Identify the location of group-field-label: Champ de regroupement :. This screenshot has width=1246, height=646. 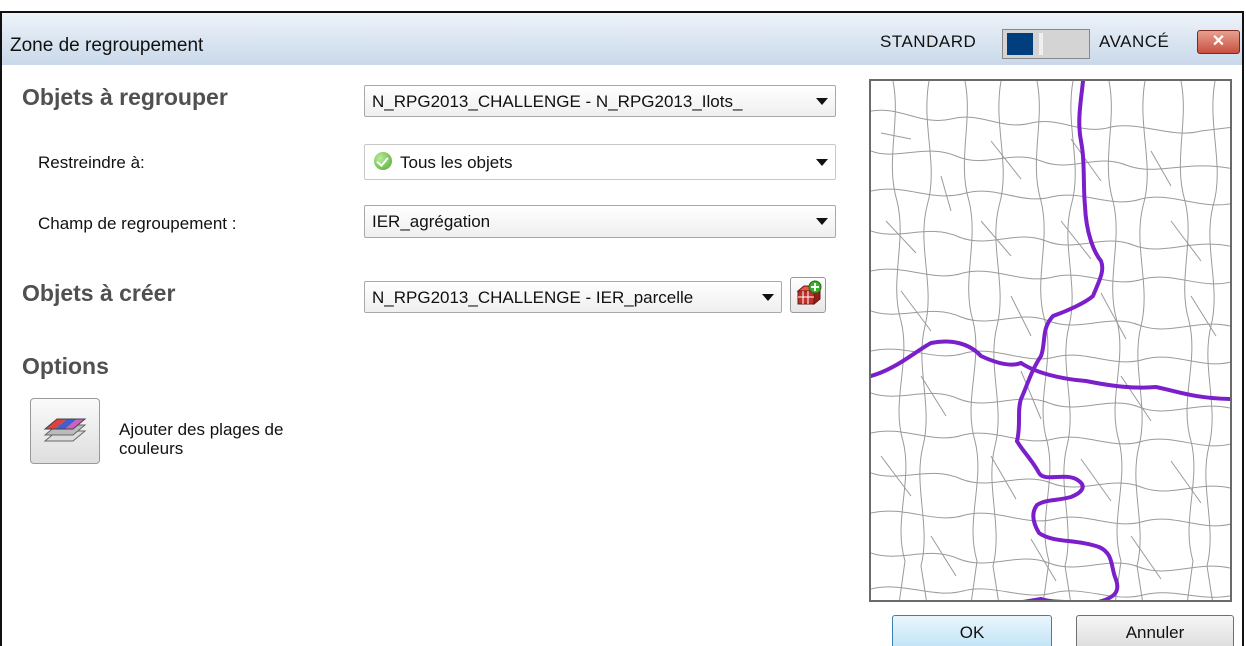
(137, 223).